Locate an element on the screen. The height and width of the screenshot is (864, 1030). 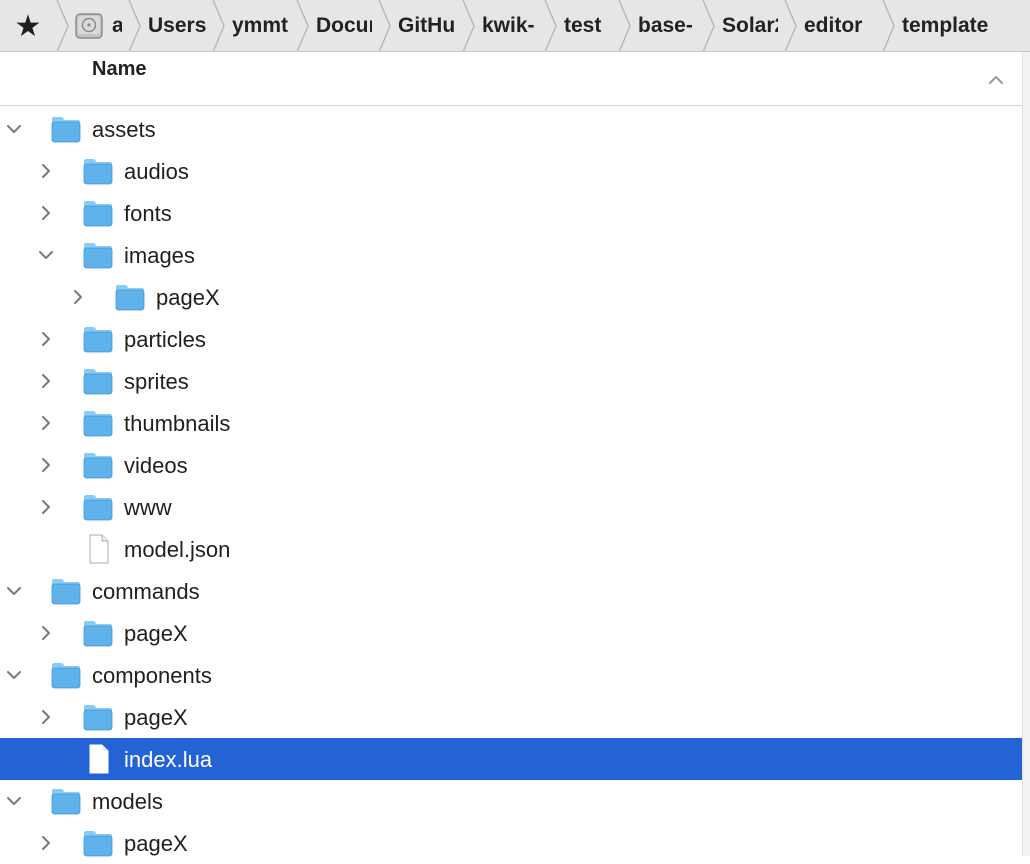
name-column-header: Name is located at coordinates (119, 69).